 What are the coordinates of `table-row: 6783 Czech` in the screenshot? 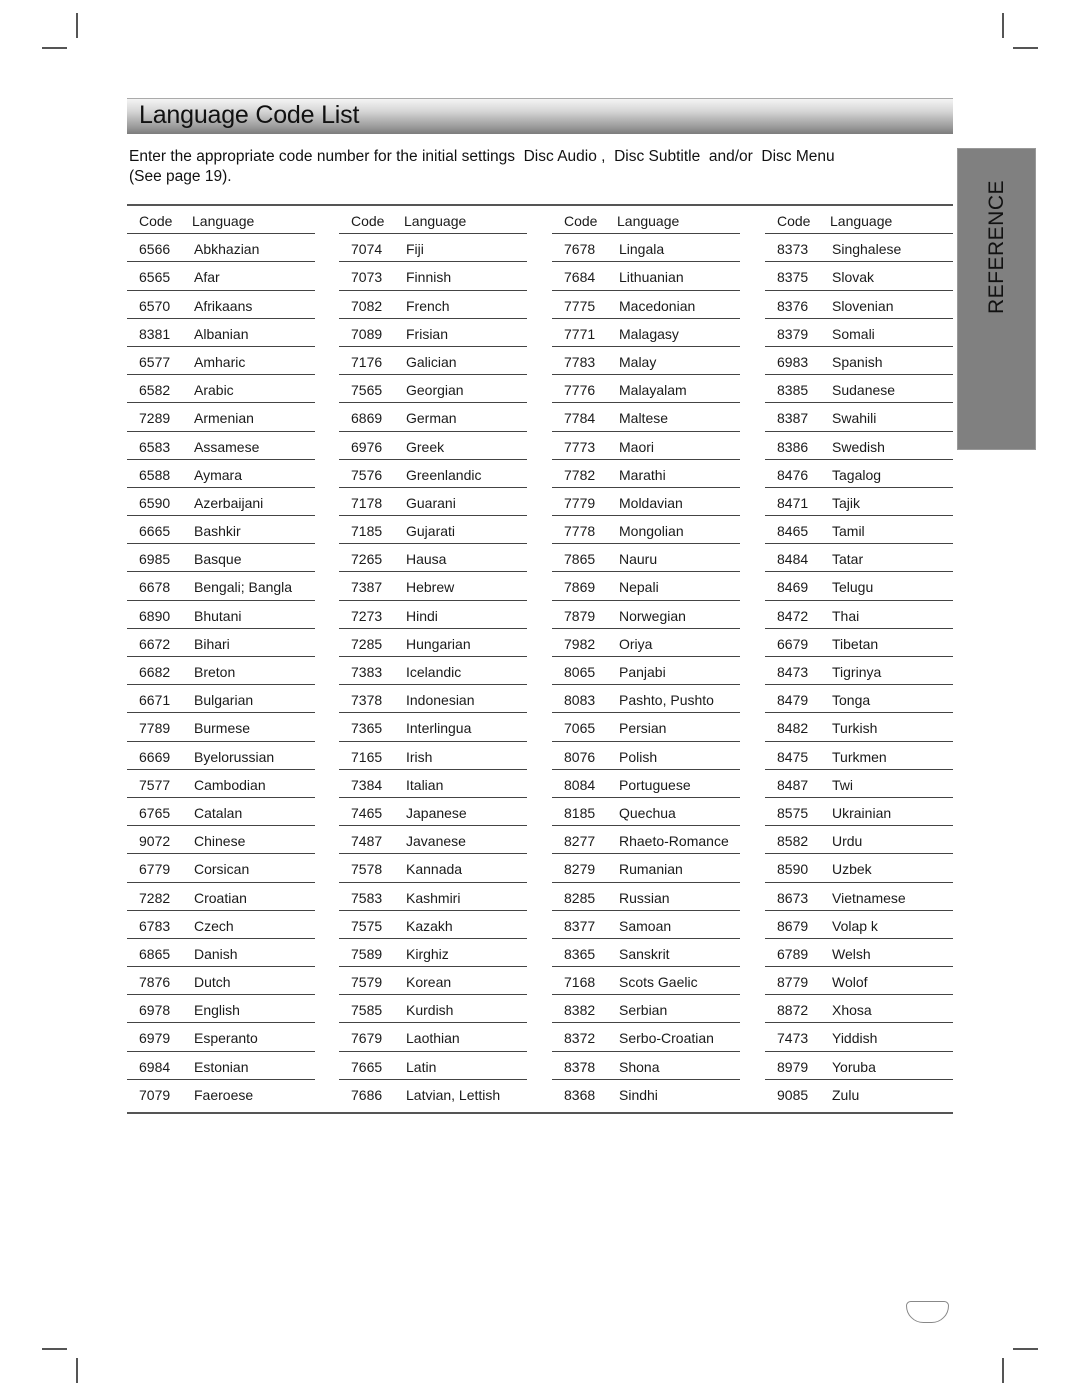 It's located at (221, 925).